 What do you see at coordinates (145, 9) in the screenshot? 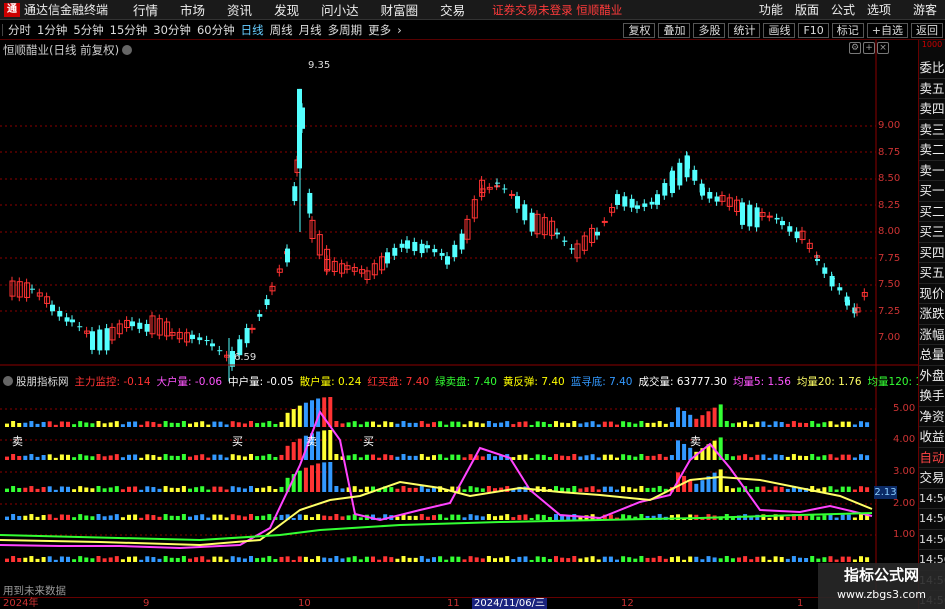
I see `menu-market: 行情` at bounding box center [145, 9].